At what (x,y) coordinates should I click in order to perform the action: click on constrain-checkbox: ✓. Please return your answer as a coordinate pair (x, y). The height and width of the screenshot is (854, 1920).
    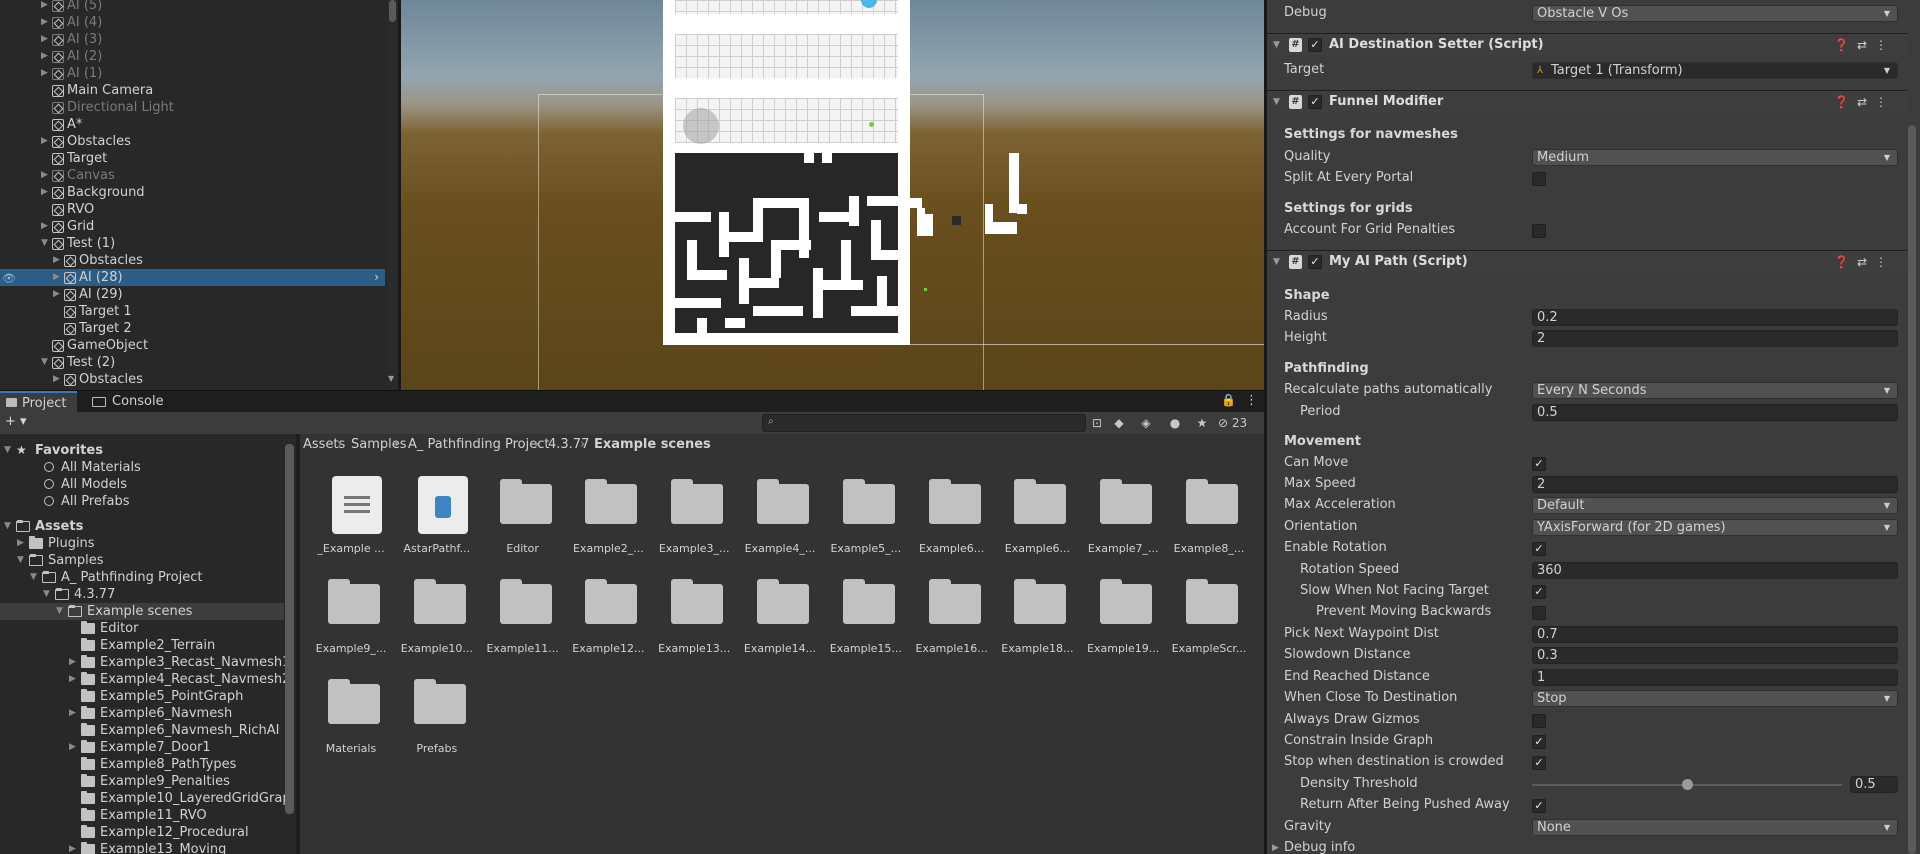
    Looking at the image, I should click on (1539, 742).